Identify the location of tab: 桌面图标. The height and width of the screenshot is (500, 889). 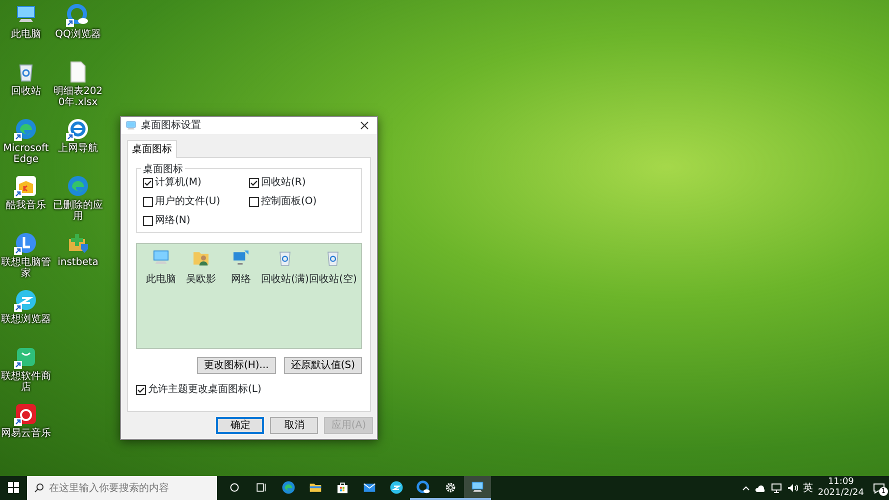
(152, 149).